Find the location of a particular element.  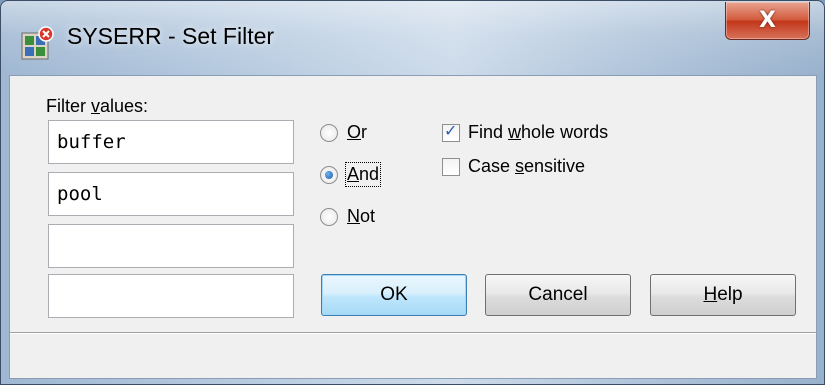

checkmark-icon: ✓ is located at coordinates (451, 130).